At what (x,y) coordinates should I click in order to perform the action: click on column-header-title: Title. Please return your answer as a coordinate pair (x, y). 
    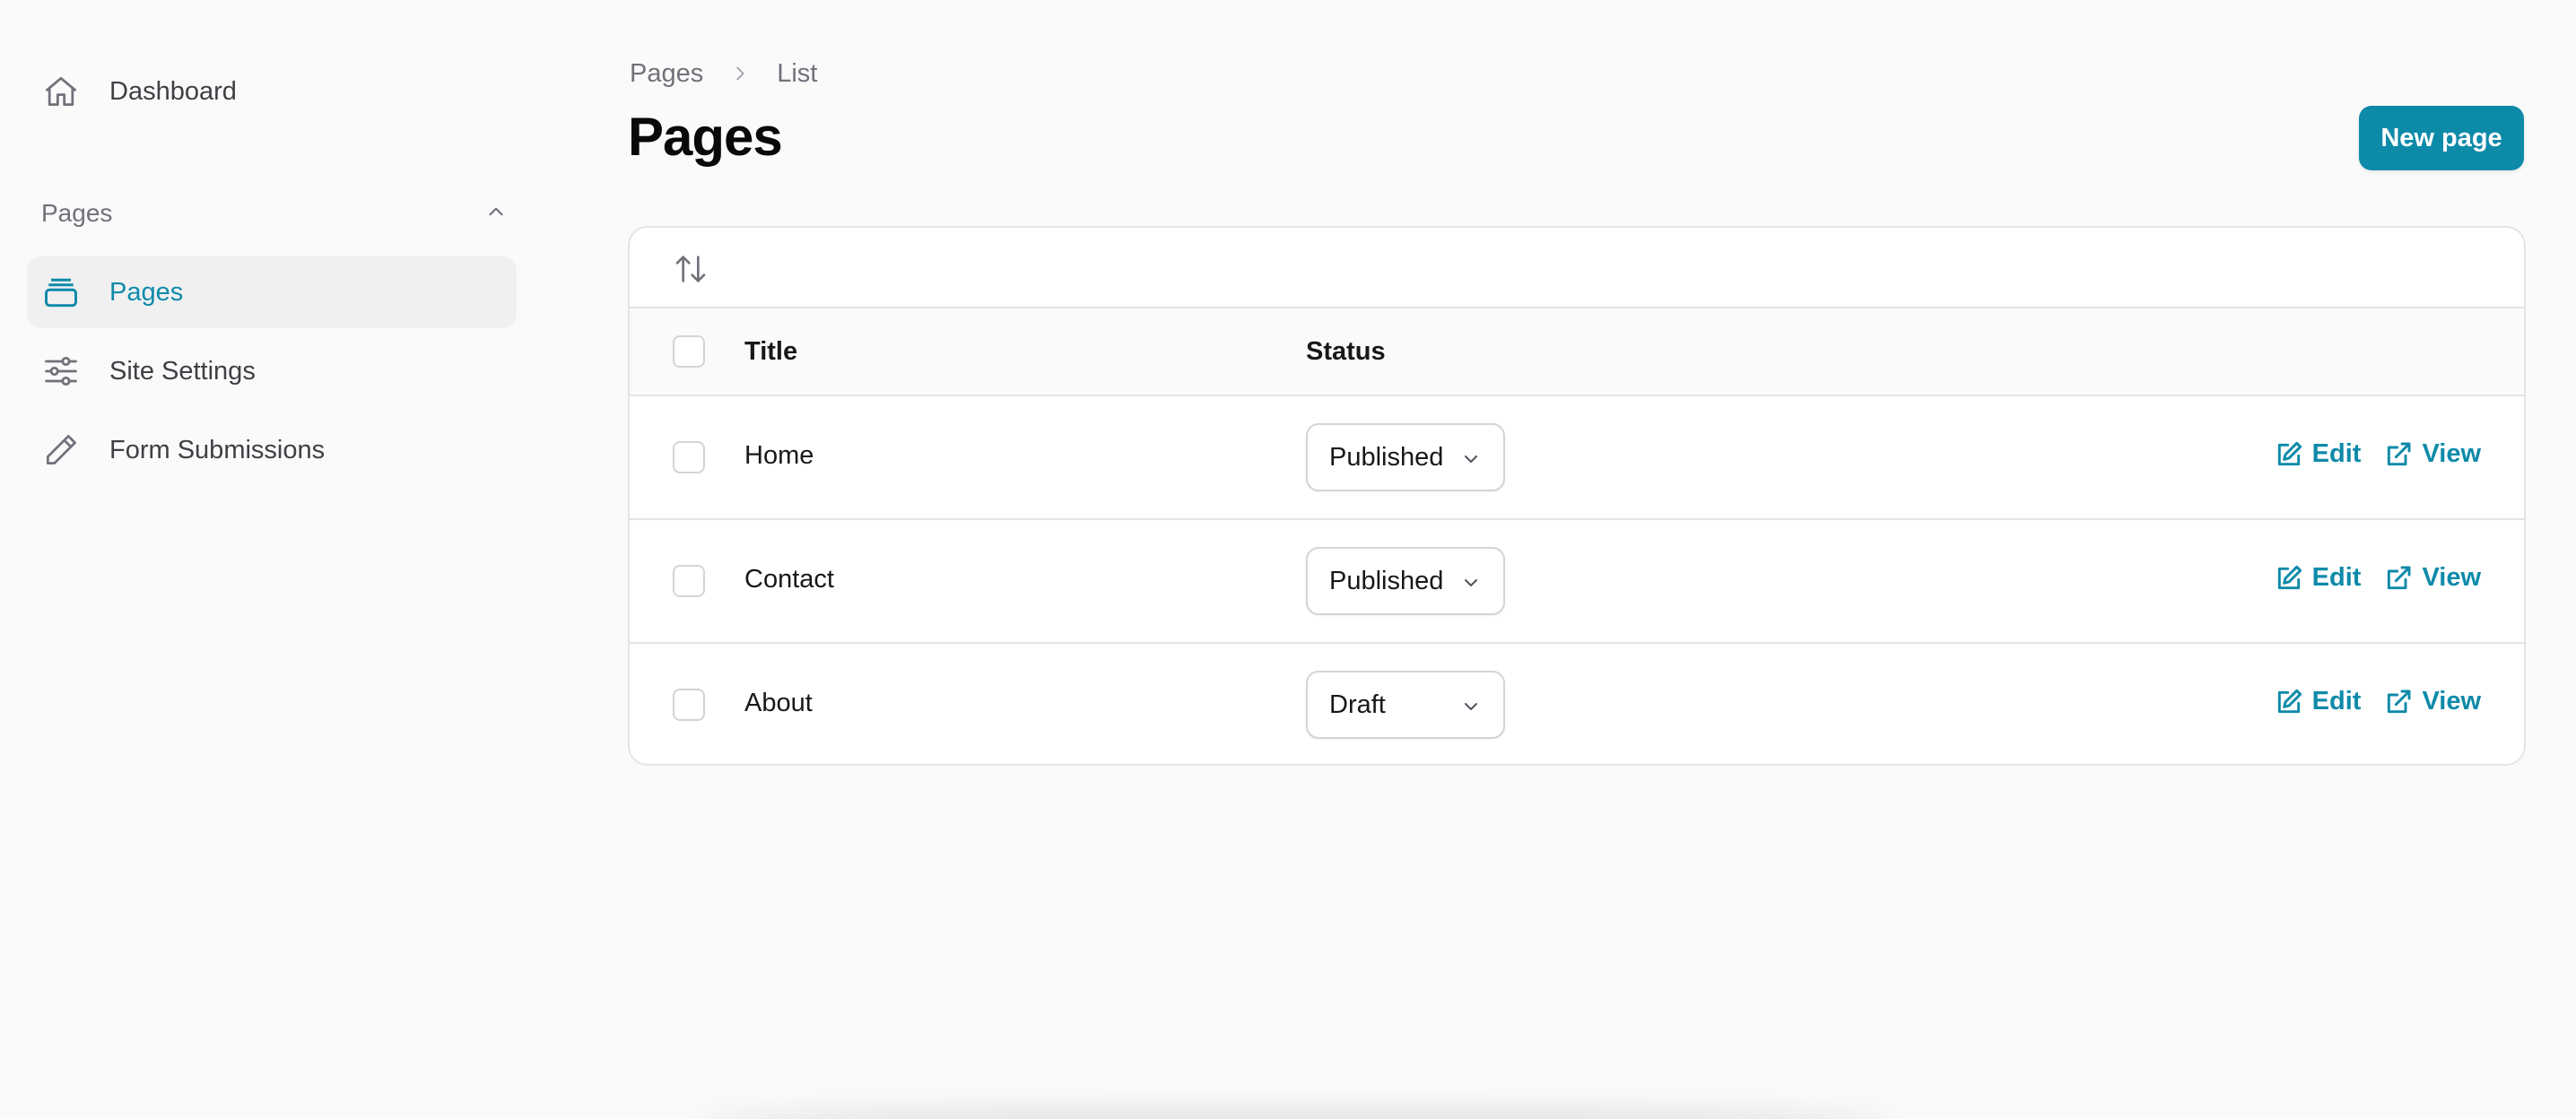
    Looking at the image, I should click on (770, 352).